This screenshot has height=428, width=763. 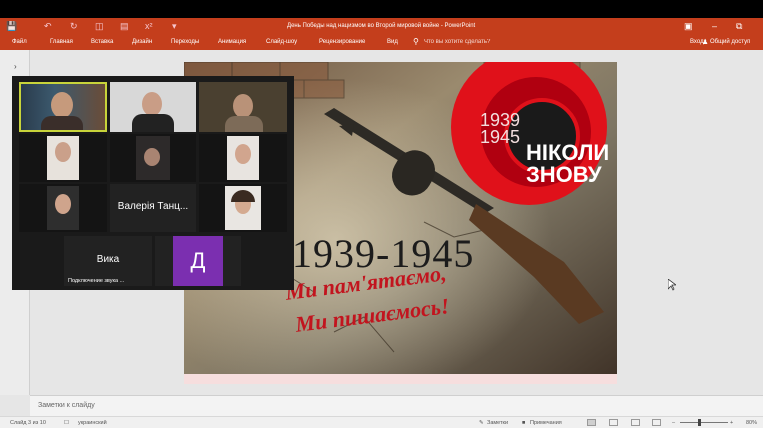 I want to click on never-again-line2: ЗНОВУ, so click(x=564, y=174).